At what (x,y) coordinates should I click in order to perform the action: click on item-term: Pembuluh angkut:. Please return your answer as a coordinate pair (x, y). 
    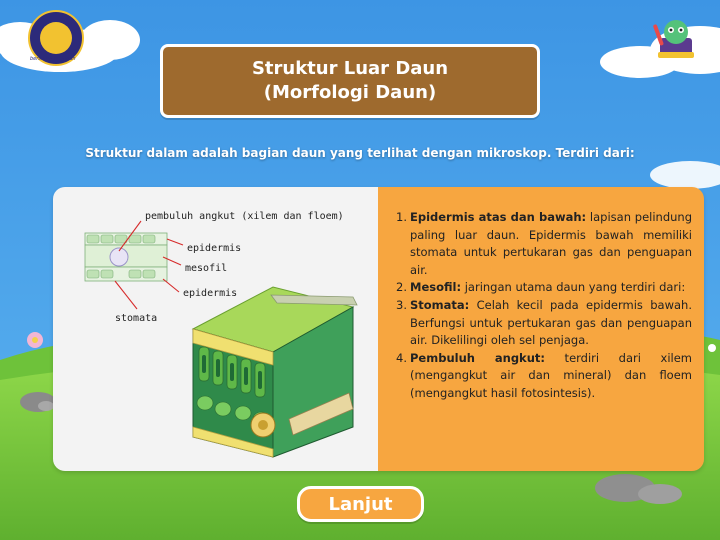
    Looking at the image, I should click on (477, 357).